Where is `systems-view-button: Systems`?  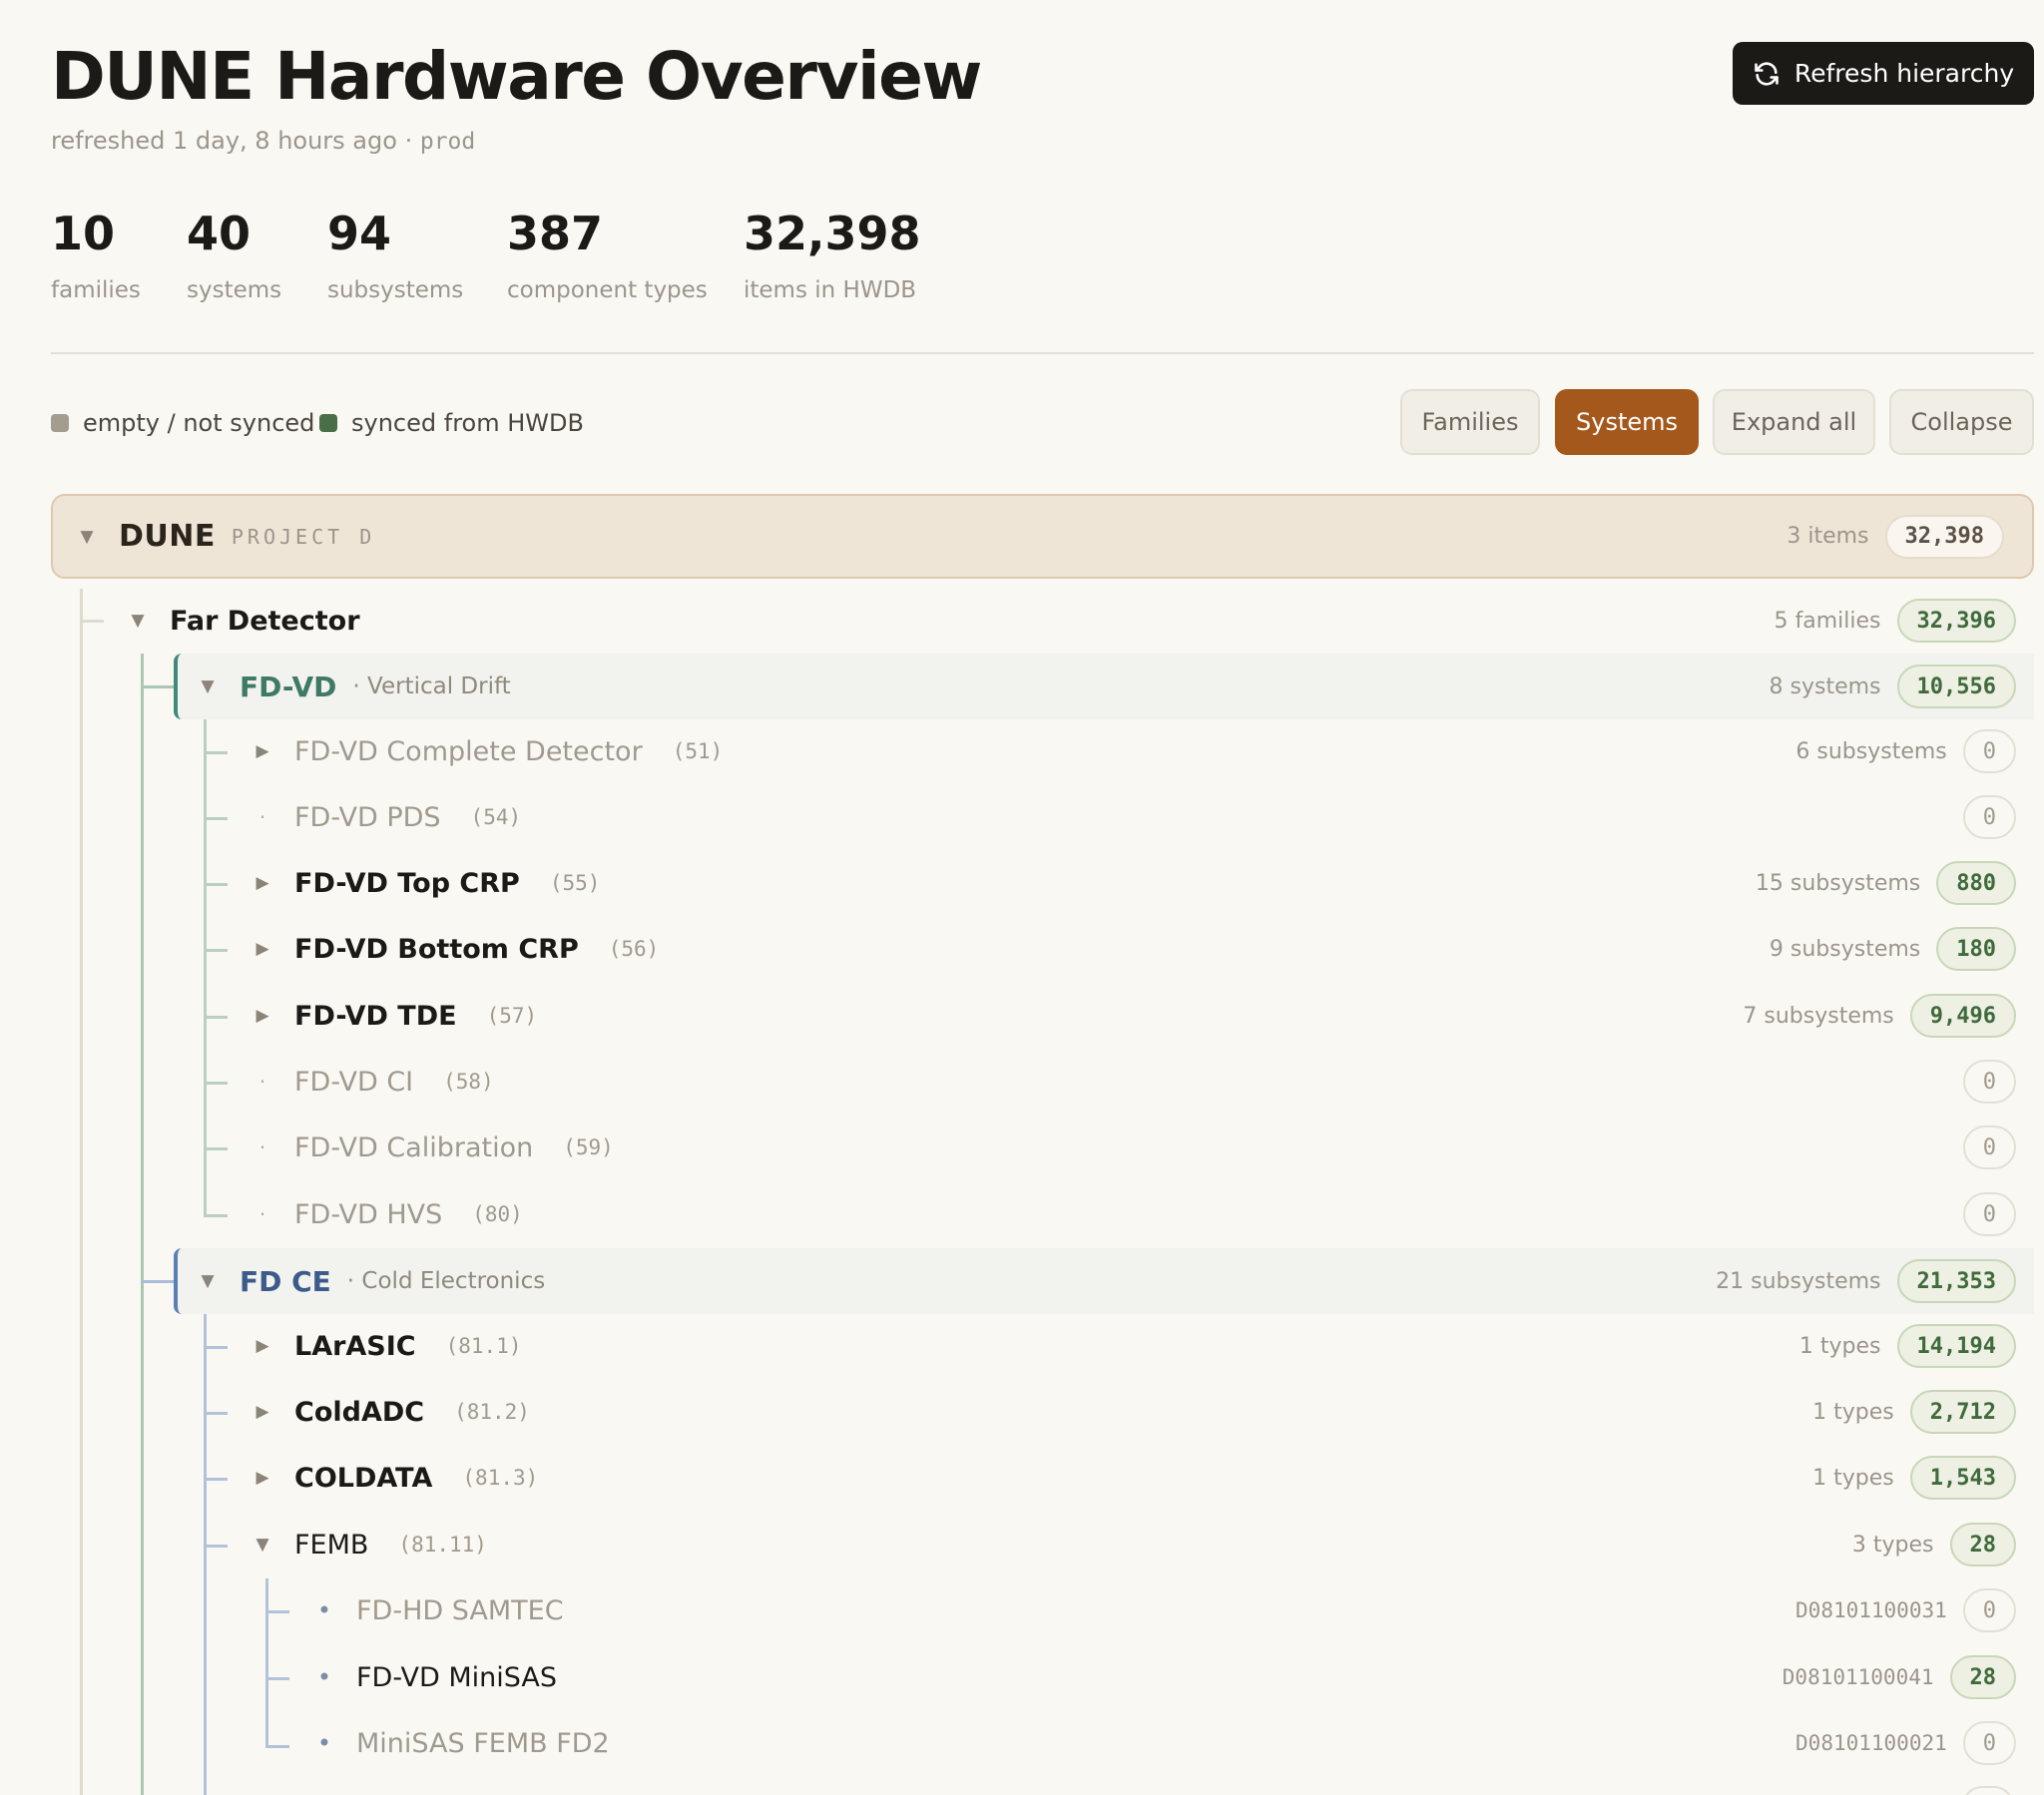
systems-view-button: Systems is located at coordinates (1627, 422).